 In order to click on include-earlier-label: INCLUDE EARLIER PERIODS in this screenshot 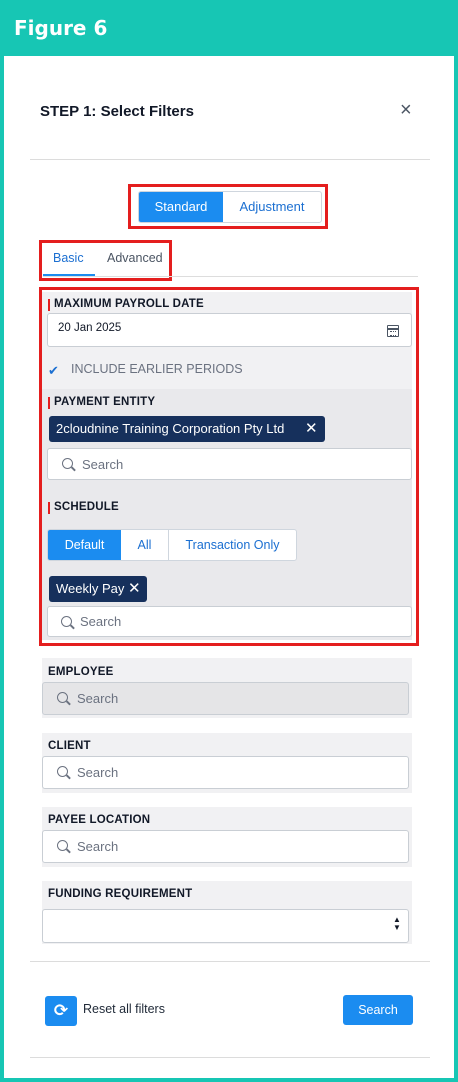, I will do `click(157, 369)`.